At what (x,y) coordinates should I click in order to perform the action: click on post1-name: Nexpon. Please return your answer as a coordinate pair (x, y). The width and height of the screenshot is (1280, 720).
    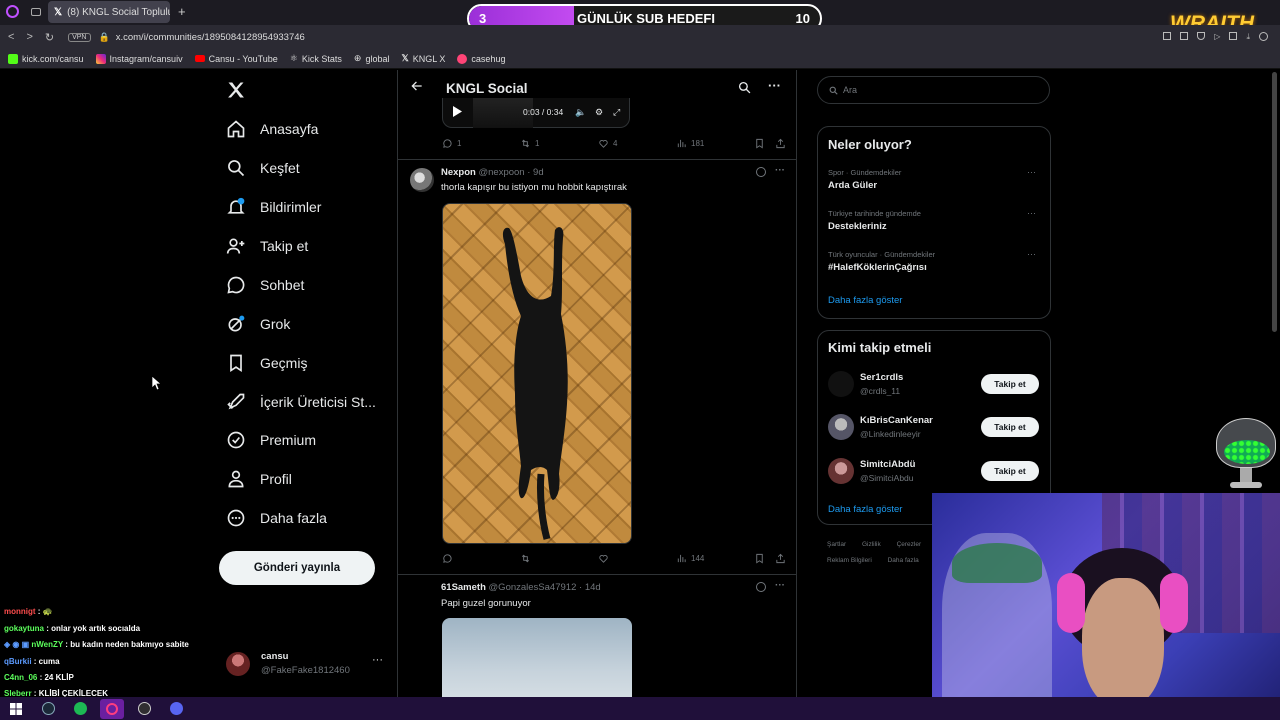
    Looking at the image, I should click on (458, 172).